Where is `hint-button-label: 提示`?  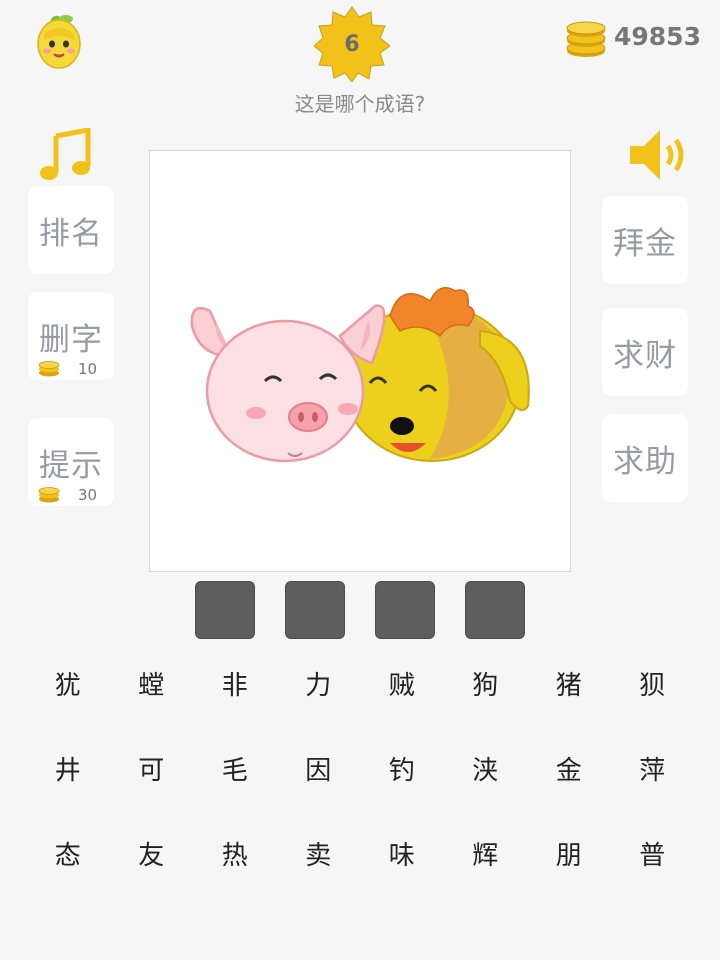
hint-button-label: 提示 is located at coordinates (71, 465).